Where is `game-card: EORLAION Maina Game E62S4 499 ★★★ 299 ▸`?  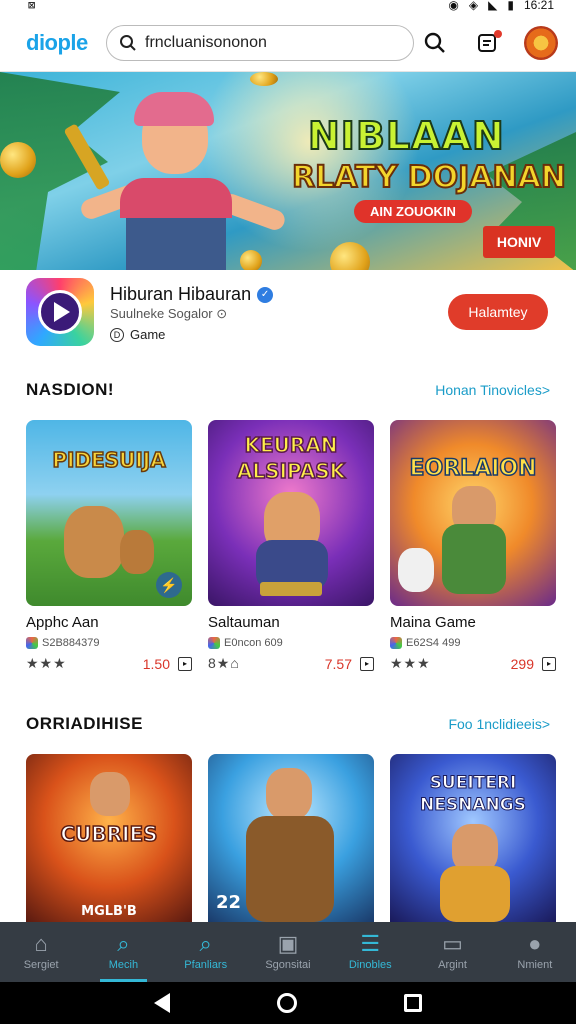 game-card: EORLAION Maina Game E62S4 499 ★★★ 299 ▸ is located at coordinates (473, 546).